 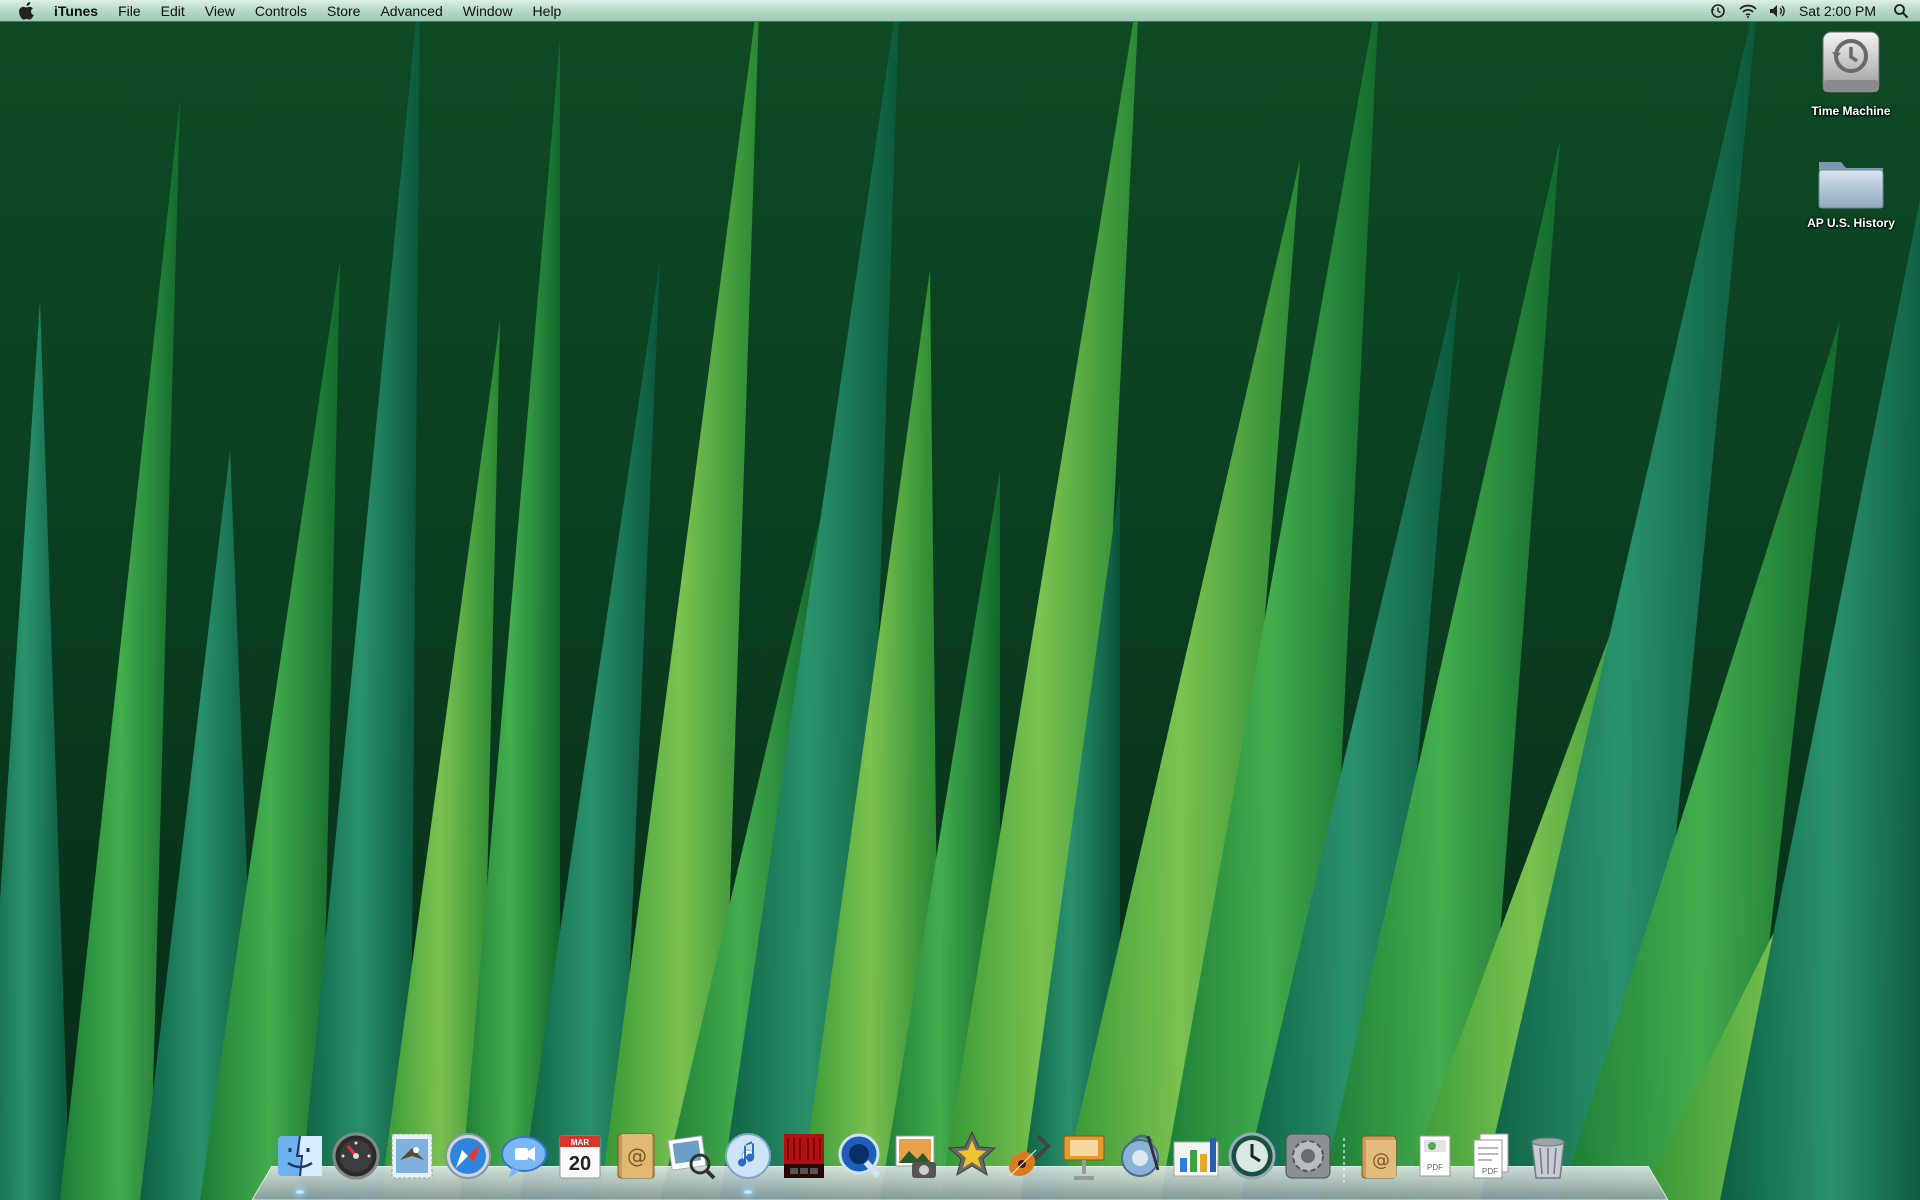 I want to click on downloads-stack-icon: PDF, so click(x=1491, y=1156).